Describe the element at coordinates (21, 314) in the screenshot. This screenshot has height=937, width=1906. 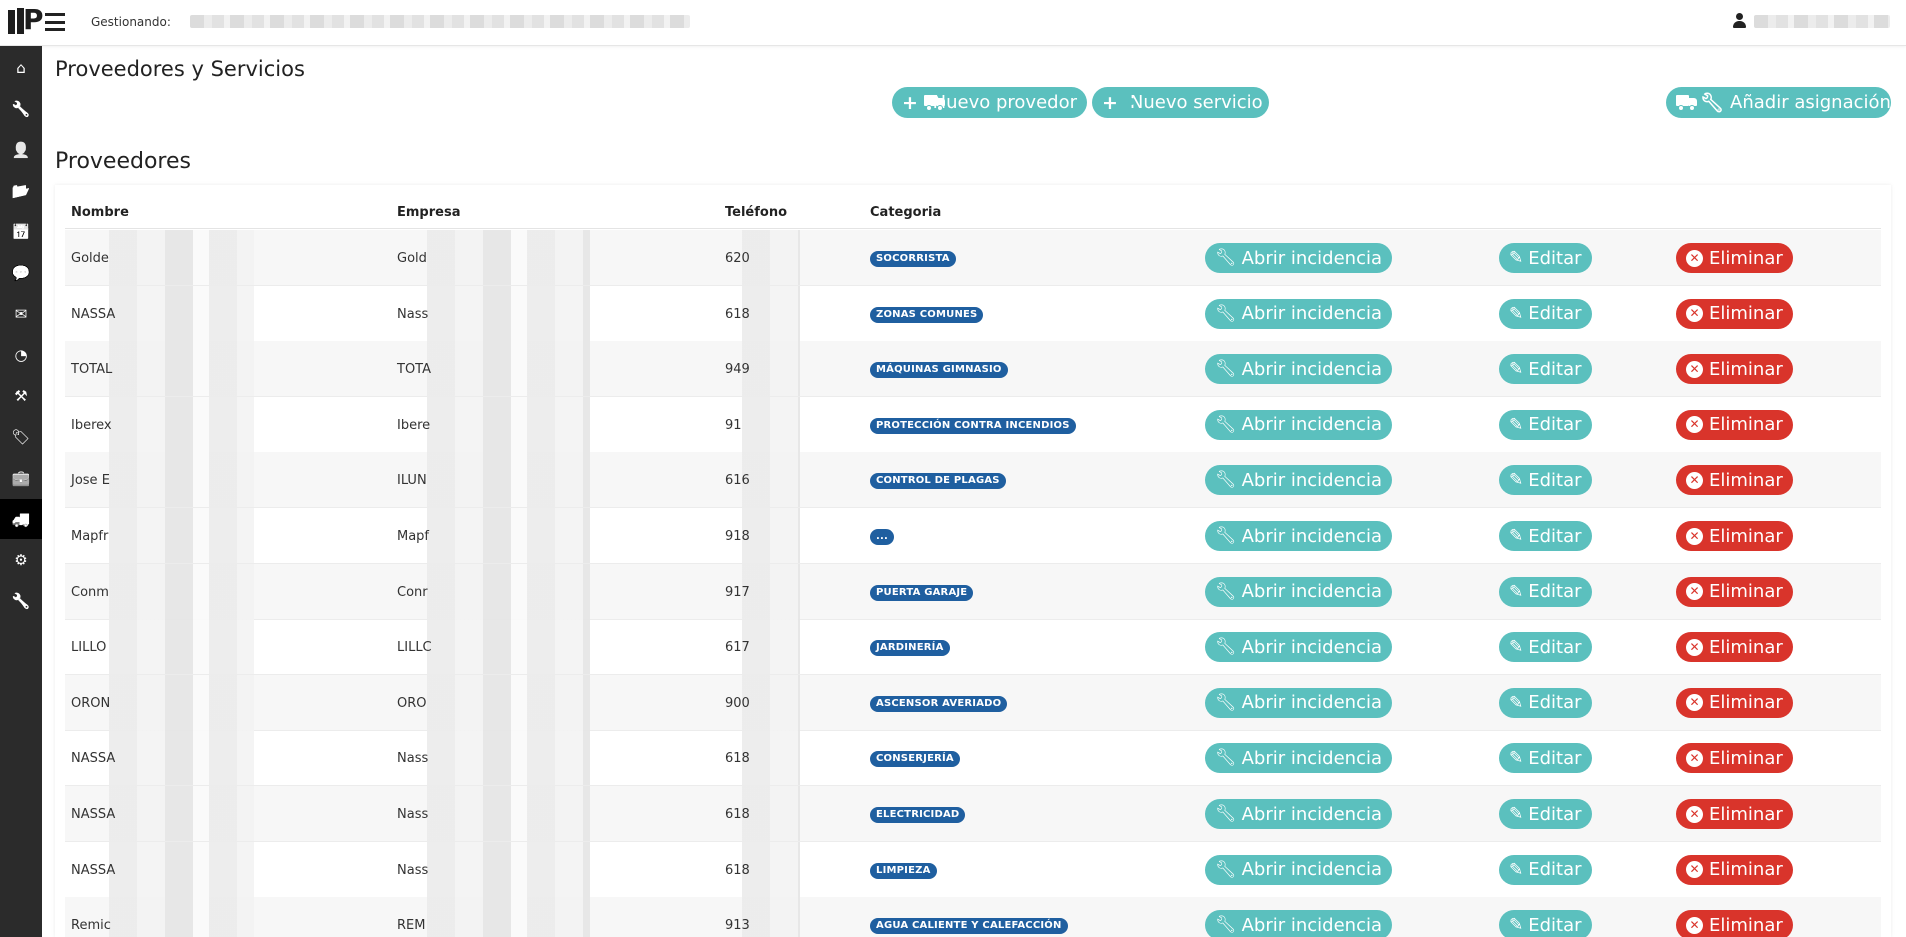
I see `sidebar-item-envelope: ✉` at that location.